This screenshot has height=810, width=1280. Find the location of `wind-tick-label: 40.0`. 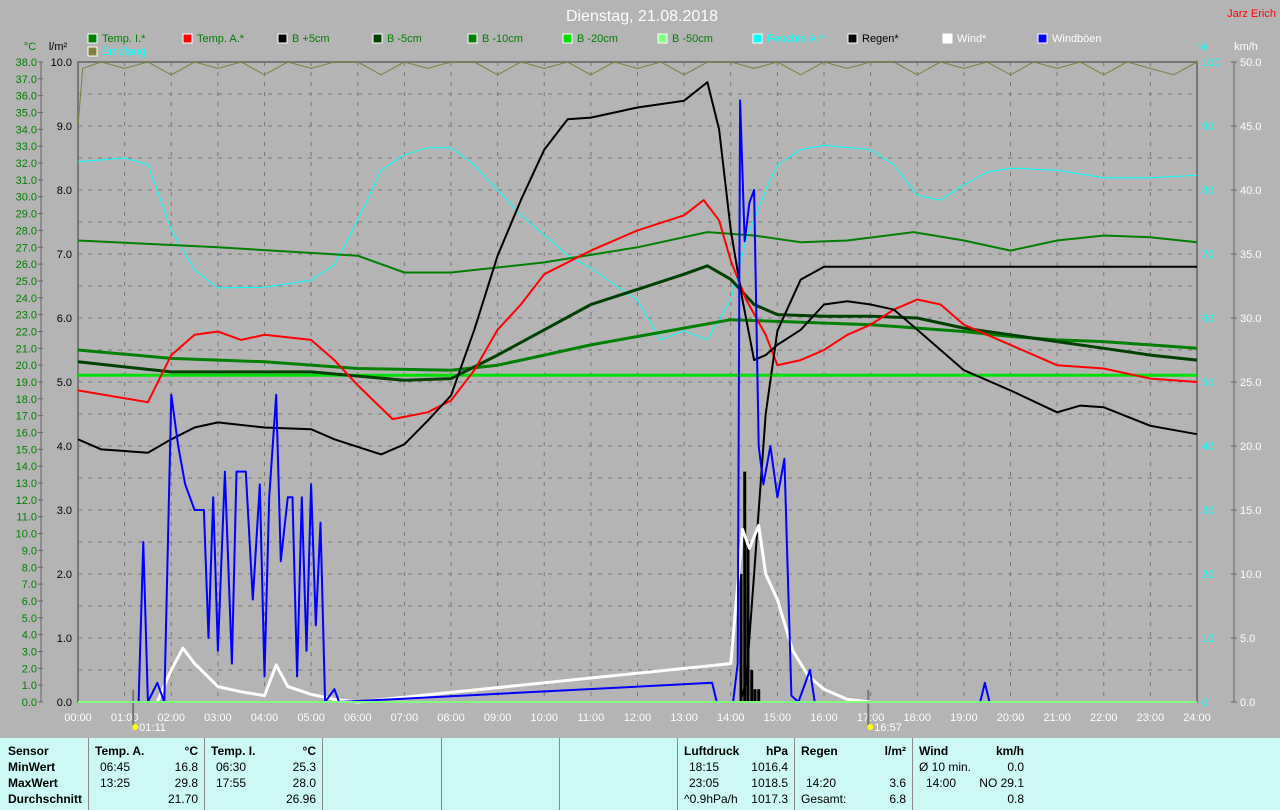

wind-tick-label: 40.0 is located at coordinates (1250, 191).